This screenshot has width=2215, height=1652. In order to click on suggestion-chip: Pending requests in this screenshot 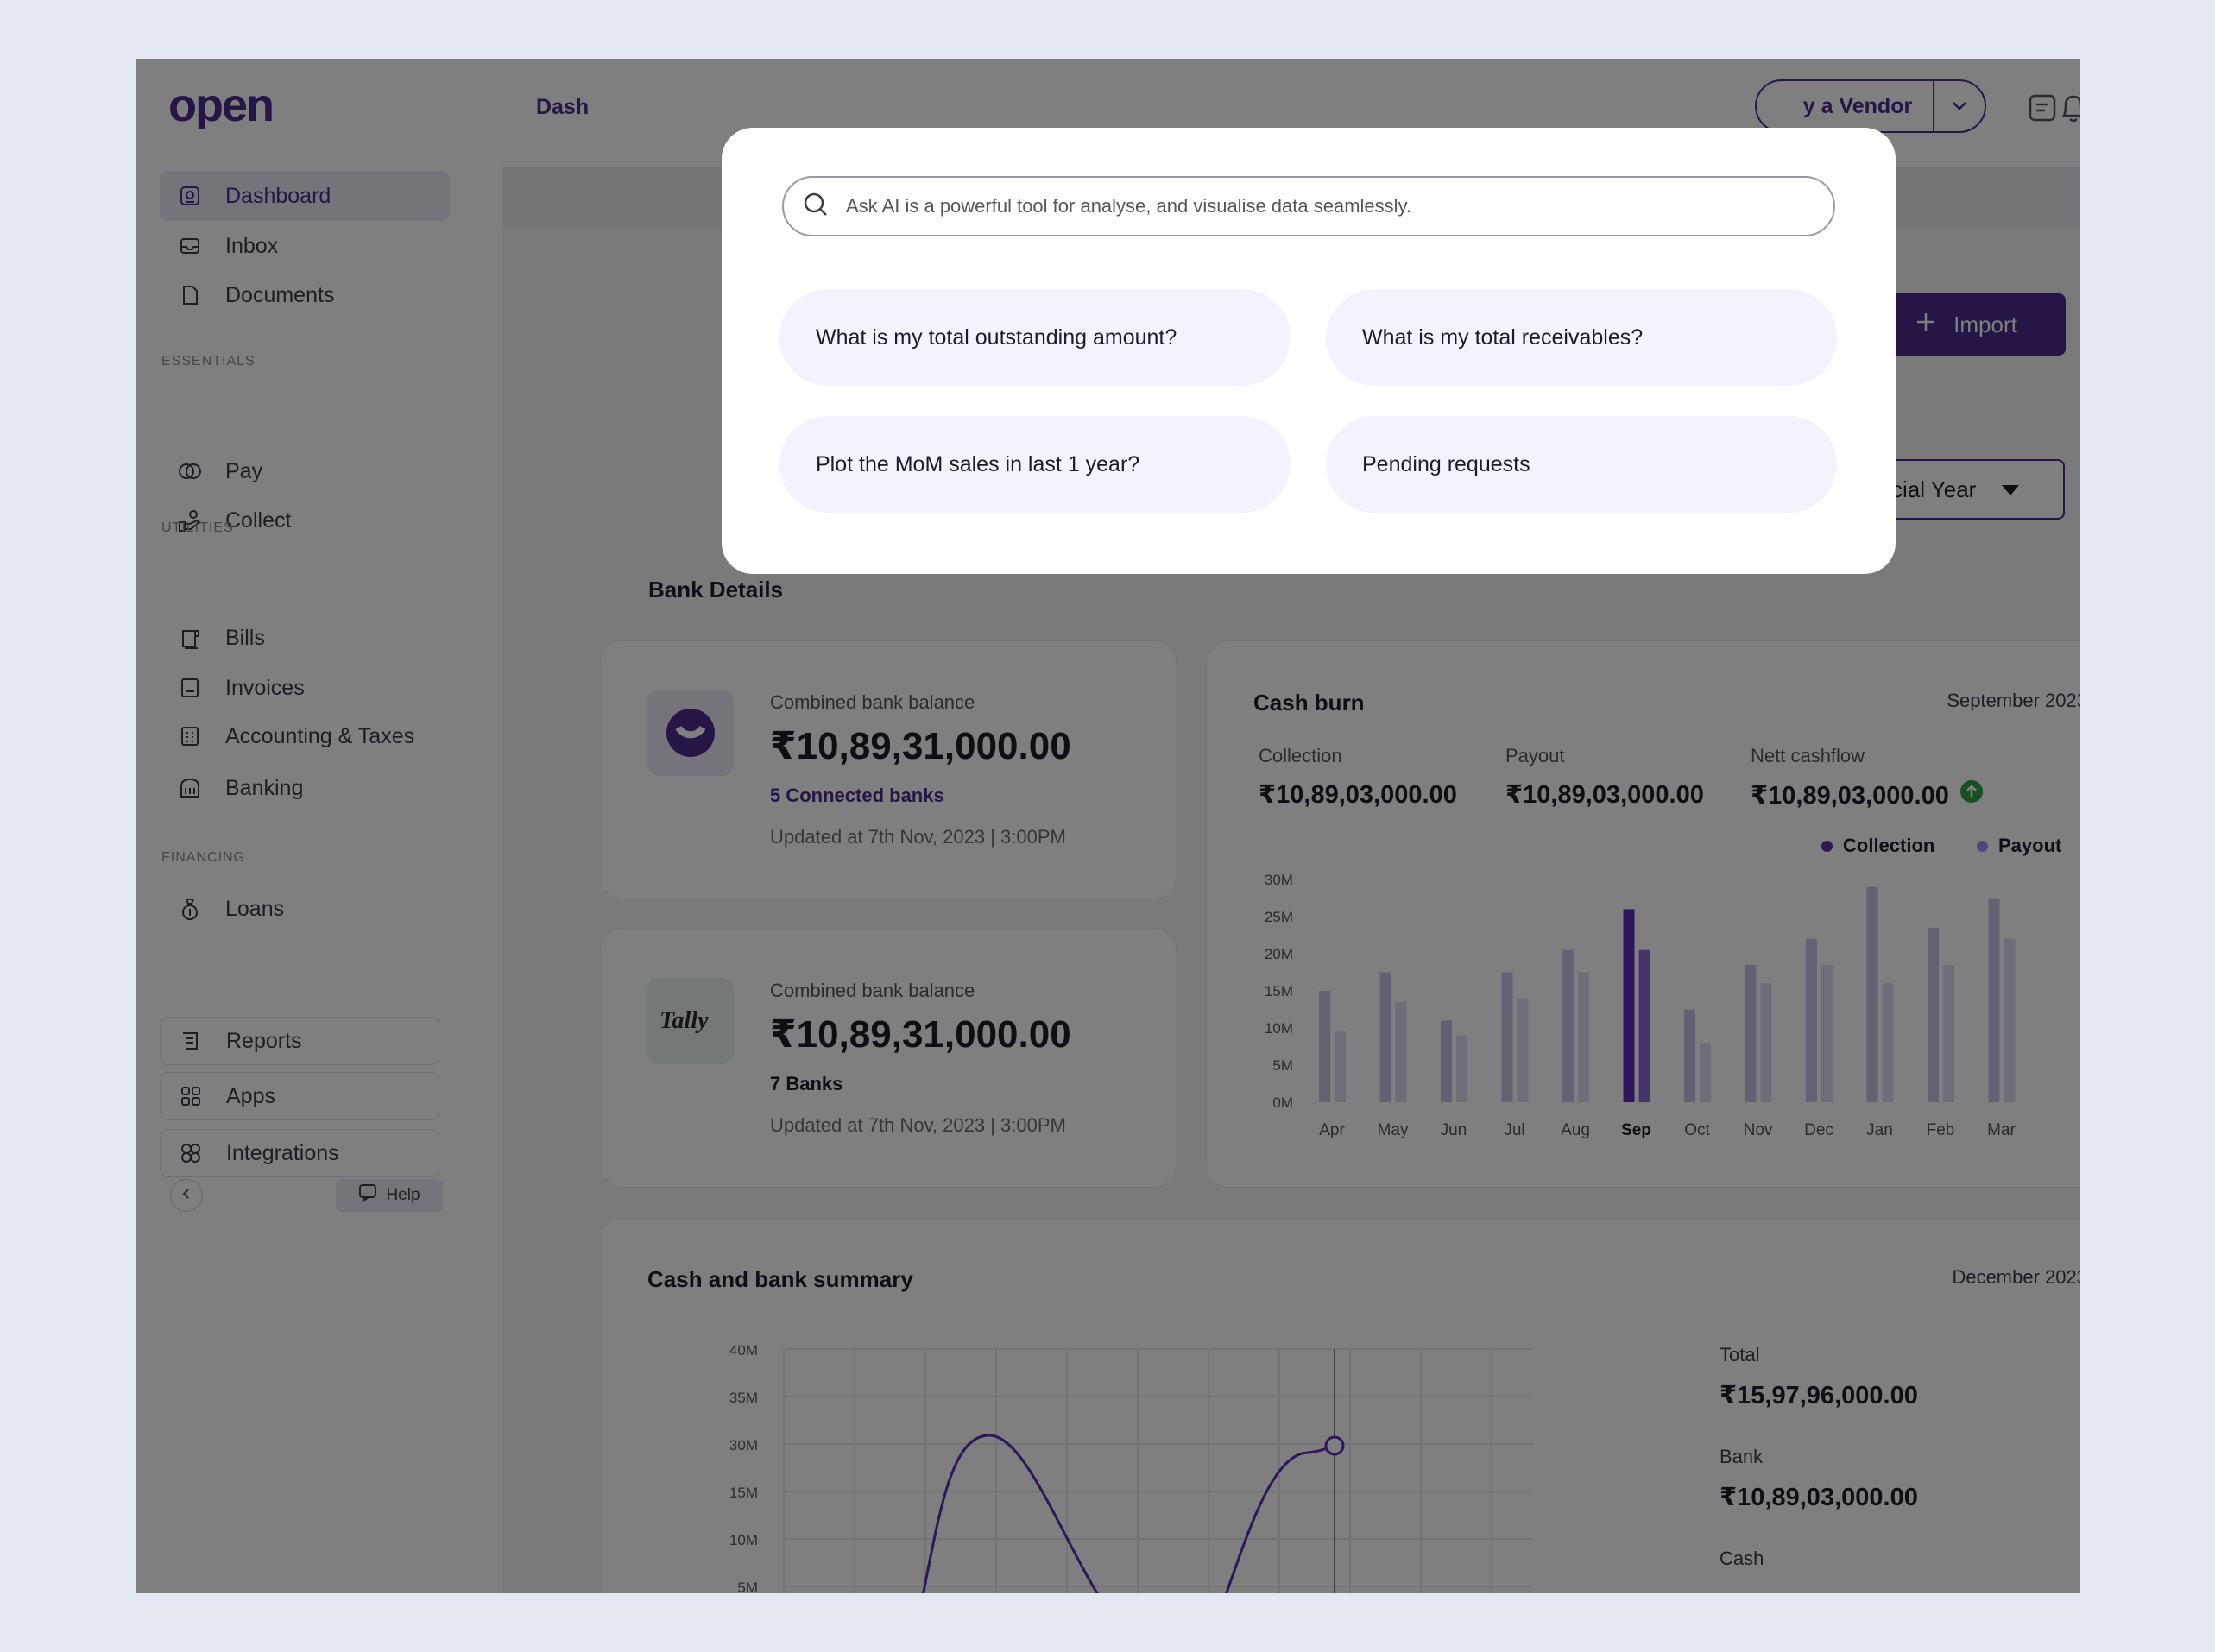, I will do `click(1581, 464)`.